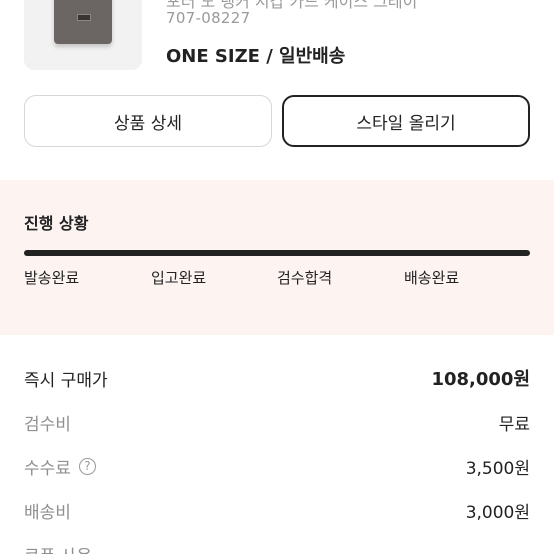 Image resolution: width=554 pixels, height=554 pixels. I want to click on price-value: 무료, so click(514, 424).